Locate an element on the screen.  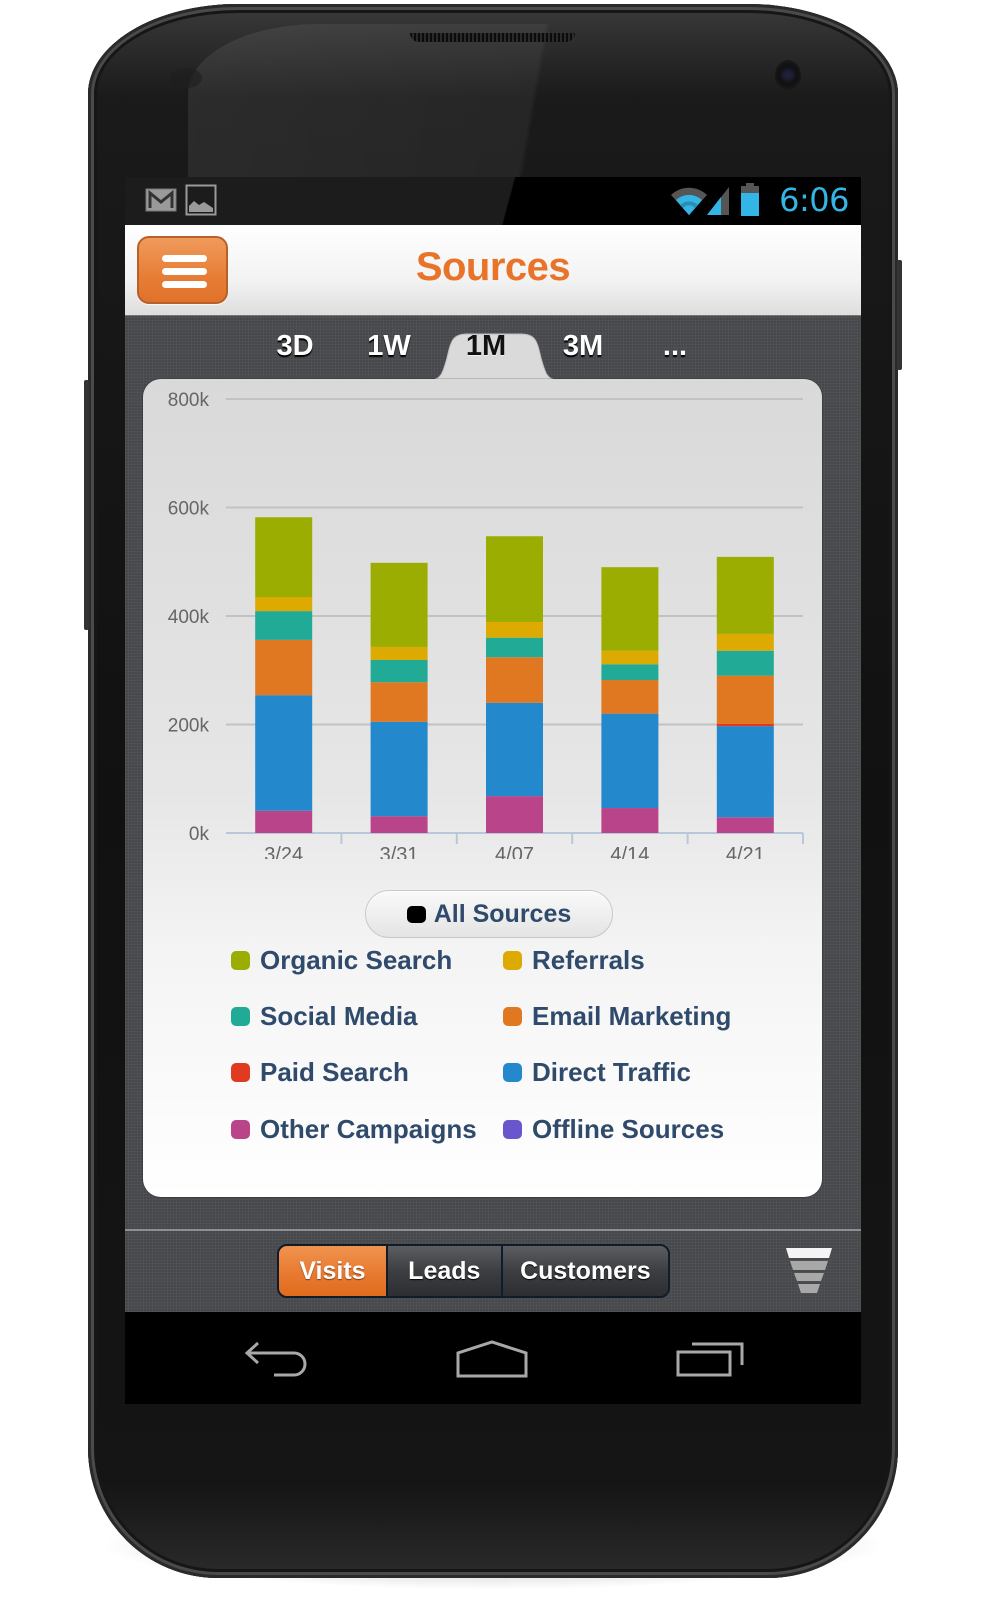
x-tick-label: 3/31 is located at coordinates (399, 851).